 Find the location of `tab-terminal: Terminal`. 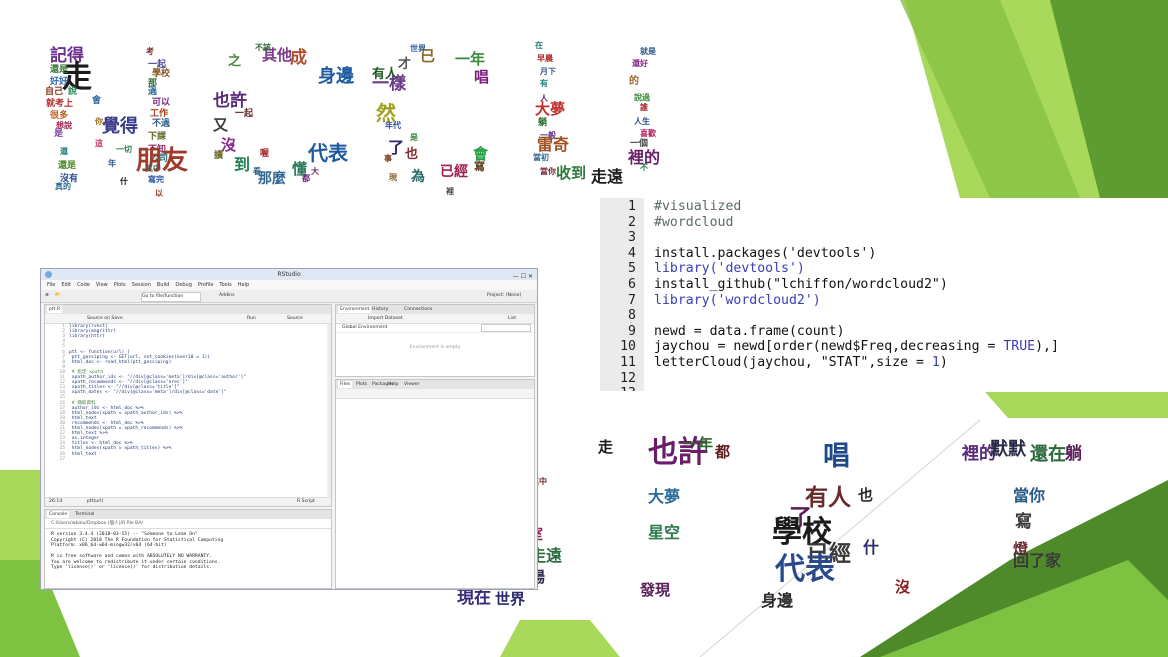

tab-terminal: Terminal is located at coordinates (84, 514).